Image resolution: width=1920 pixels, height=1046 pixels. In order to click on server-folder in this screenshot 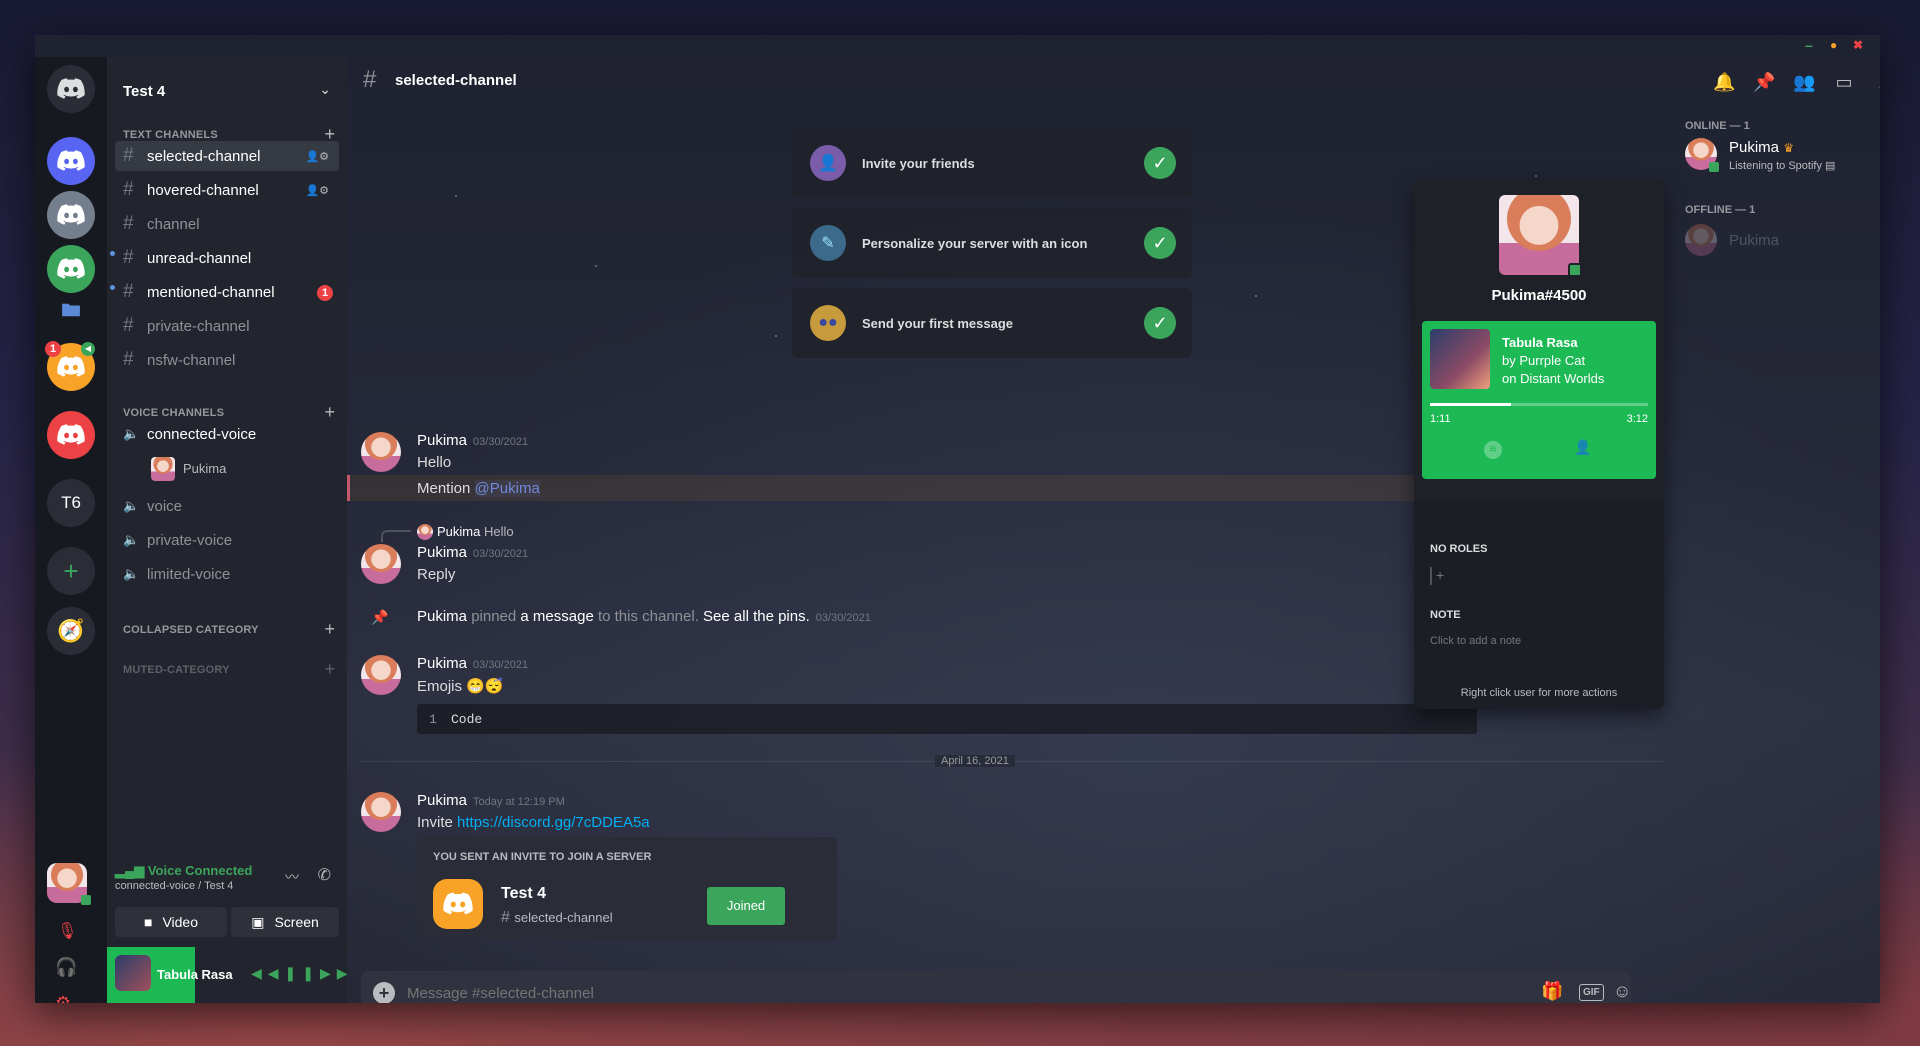, I will do `click(71, 310)`.